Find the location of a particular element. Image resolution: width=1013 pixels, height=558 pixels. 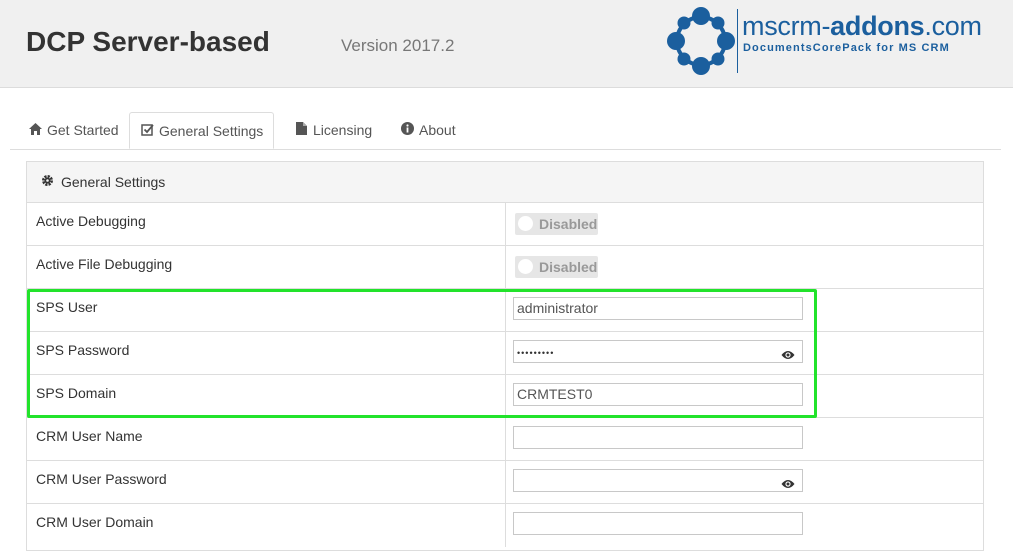

app-title: DCP Server-based is located at coordinates (148, 41).